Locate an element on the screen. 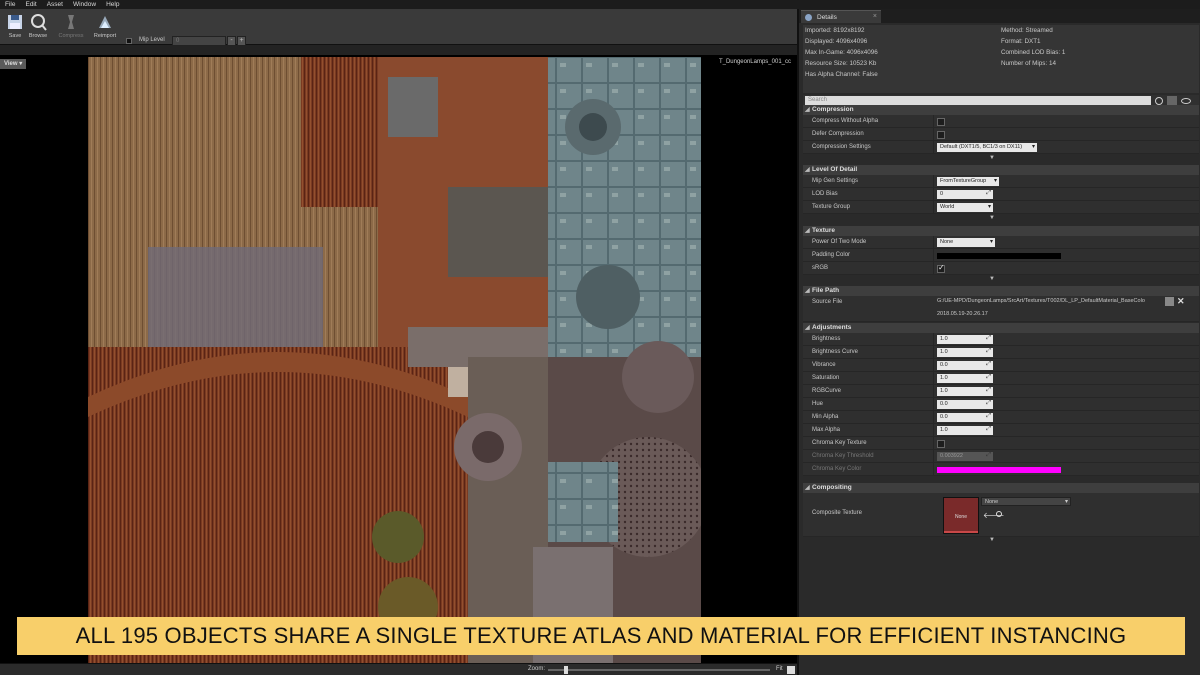 This screenshot has height=675, width=1200. save-icon is located at coordinates (15, 22).